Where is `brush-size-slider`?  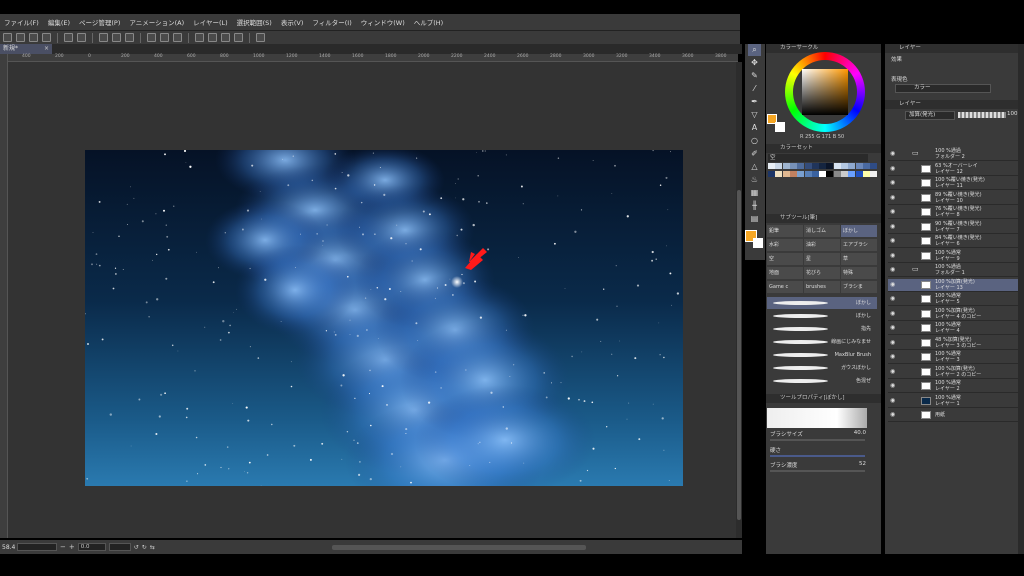
brush-size-slider is located at coordinates (817, 440).